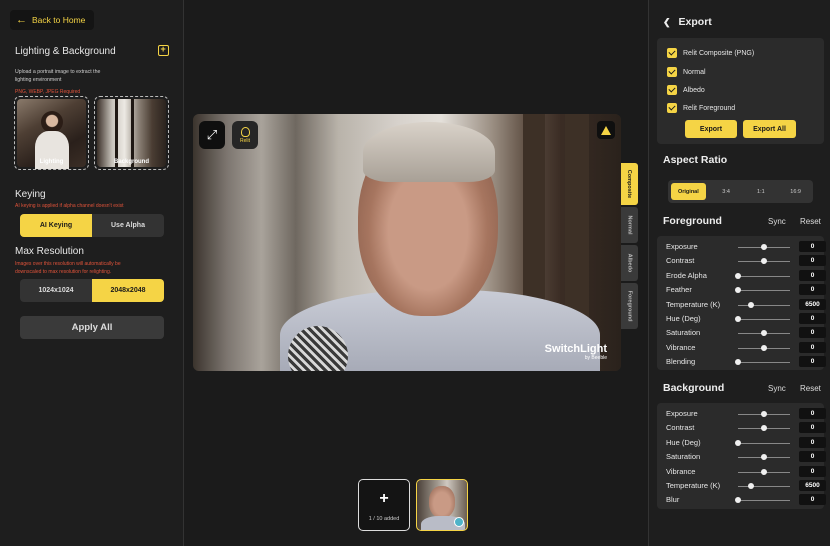 Image resolution: width=830 pixels, height=546 pixels. I want to click on background-sync-button: Sync, so click(777, 388).